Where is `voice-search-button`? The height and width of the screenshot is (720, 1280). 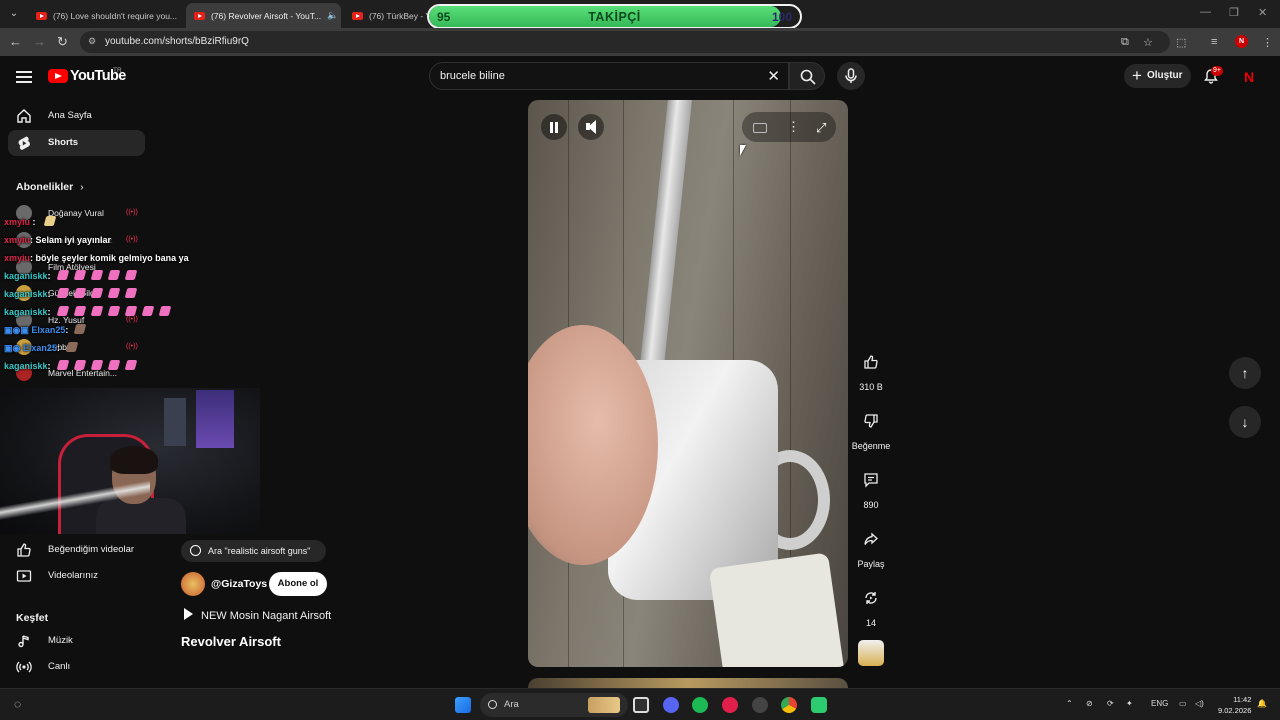
voice-search-button is located at coordinates (851, 76).